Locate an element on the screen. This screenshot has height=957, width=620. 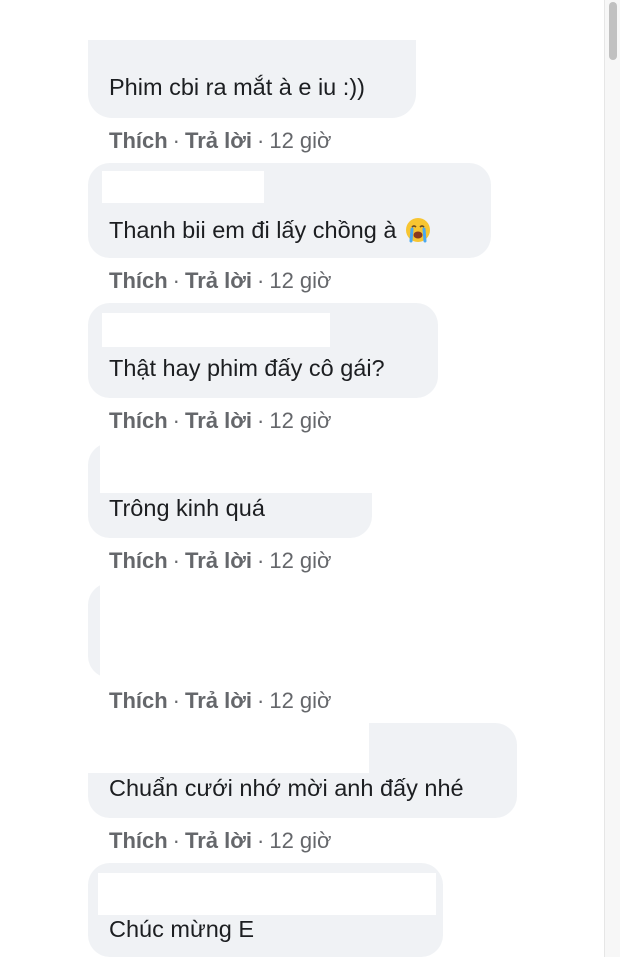
comment-item: Trông kinh quá Thích · Trả lời · 12 giờ is located at coordinates (230, 507).